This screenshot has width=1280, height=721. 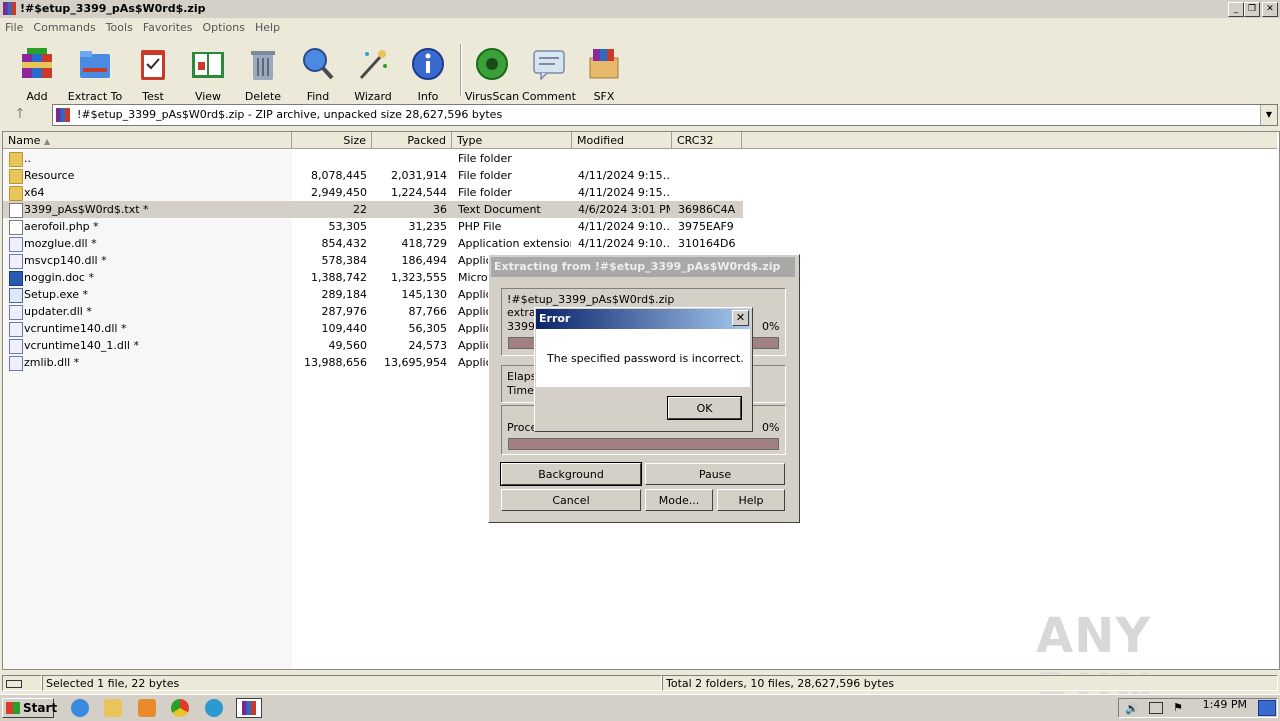 I want to click on file-size: 854,432, so click(x=344, y=243).